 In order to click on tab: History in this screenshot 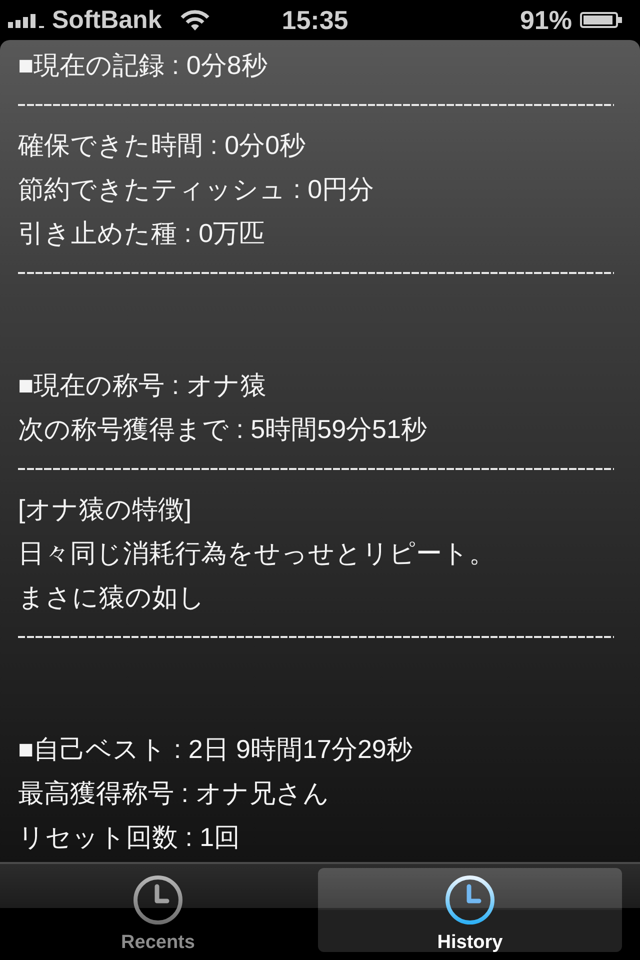, I will do `click(470, 910)`.